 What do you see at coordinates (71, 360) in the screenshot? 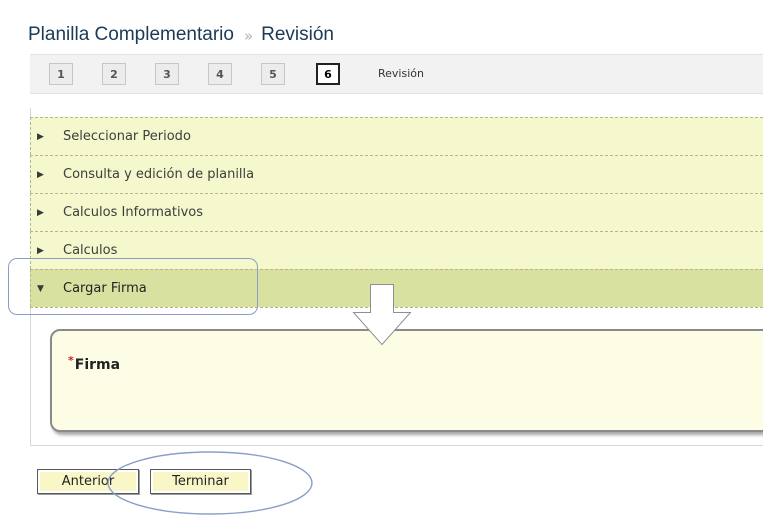
I see `required-marker: *` at bounding box center [71, 360].